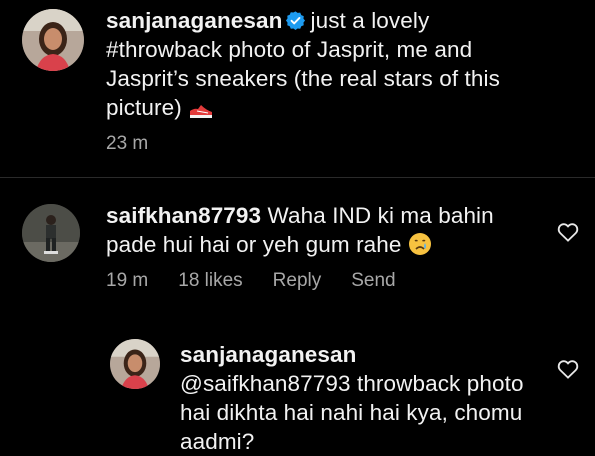 This screenshot has height=456, width=595. I want to click on comment-likes: 18 likes, so click(210, 280).